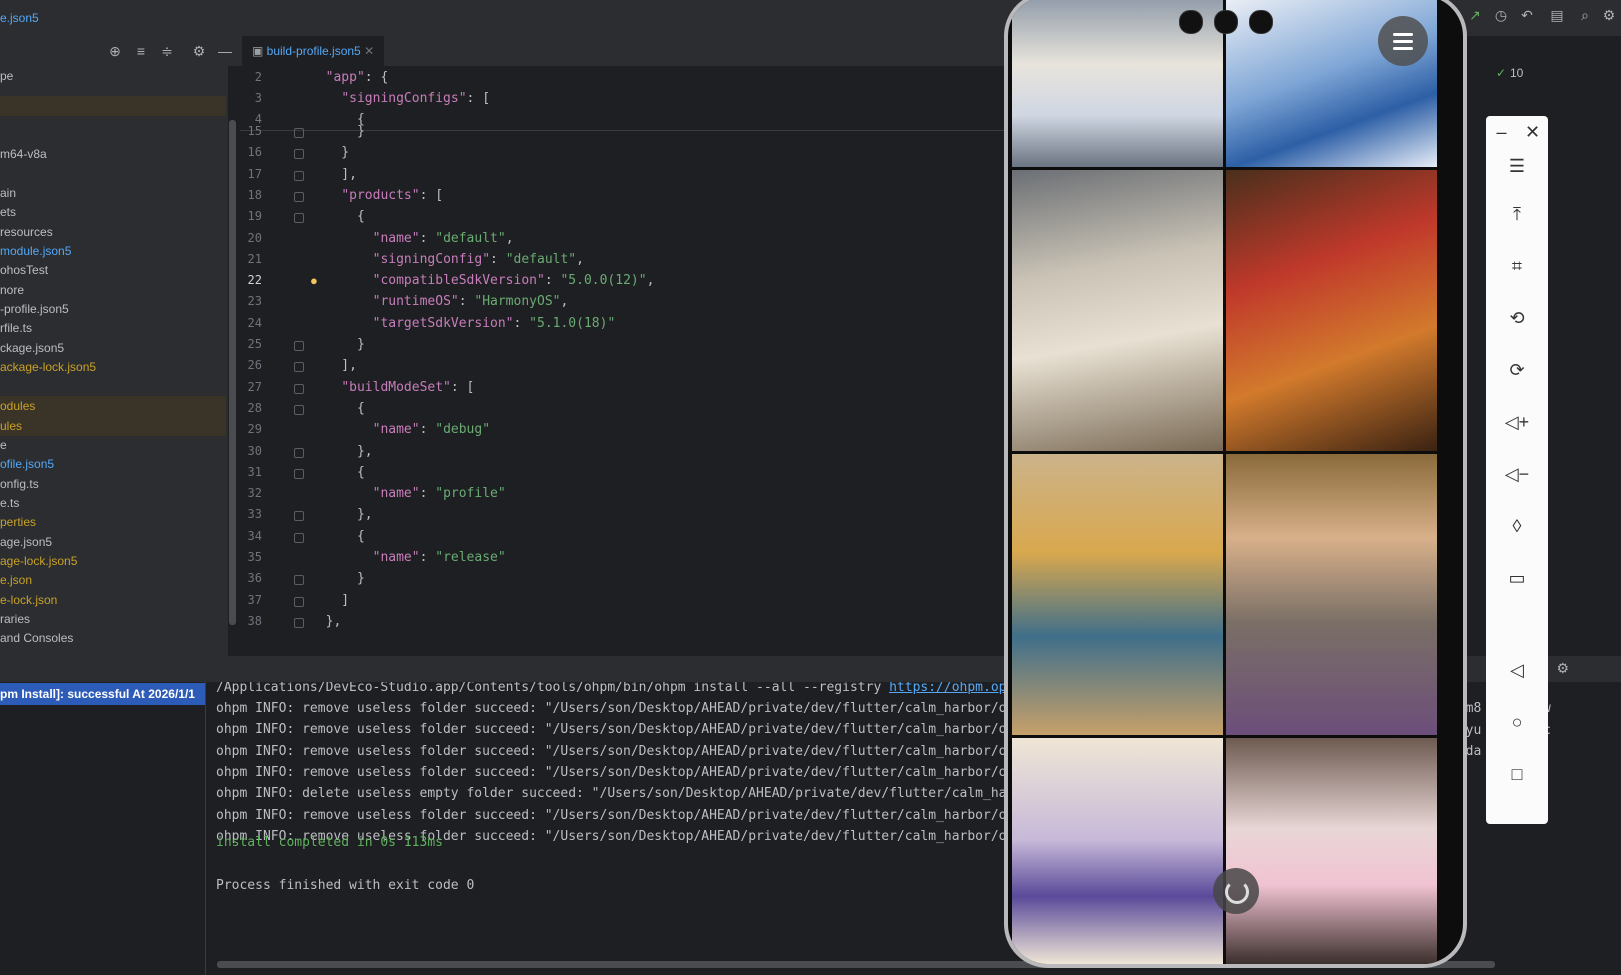 Image resolution: width=1621 pixels, height=975 pixels. I want to click on tree-item: -profile.json5, so click(34, 309).